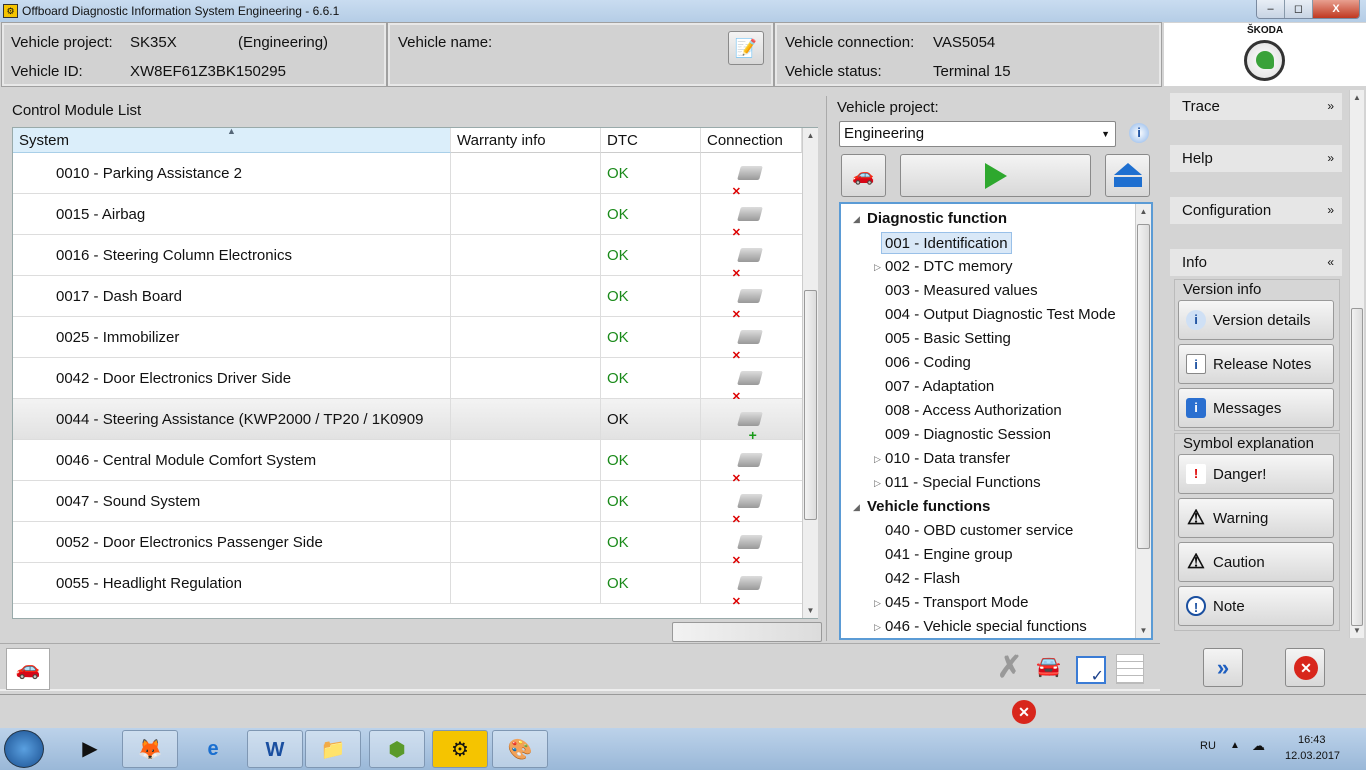  Describe the element at coordinates (651, 140) in the screenshot. I see `column-header-dtc: DTC` at that location.